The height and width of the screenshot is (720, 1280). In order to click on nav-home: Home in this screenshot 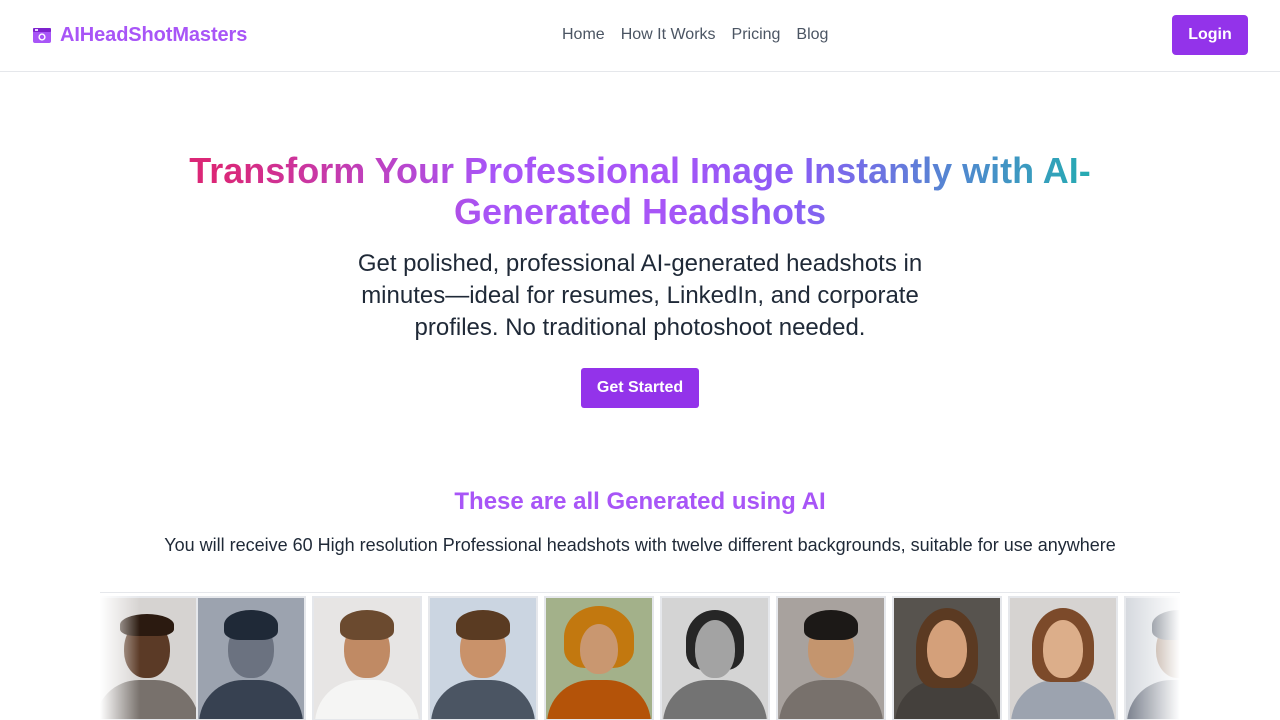, I will do `click(583, 35)`.